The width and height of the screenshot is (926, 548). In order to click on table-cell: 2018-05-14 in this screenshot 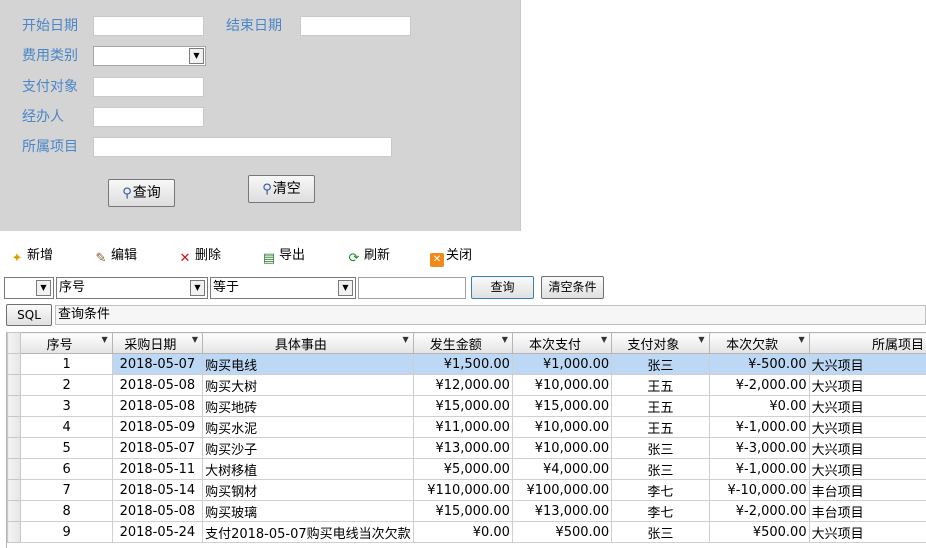, I will do `click(157, 490)`.